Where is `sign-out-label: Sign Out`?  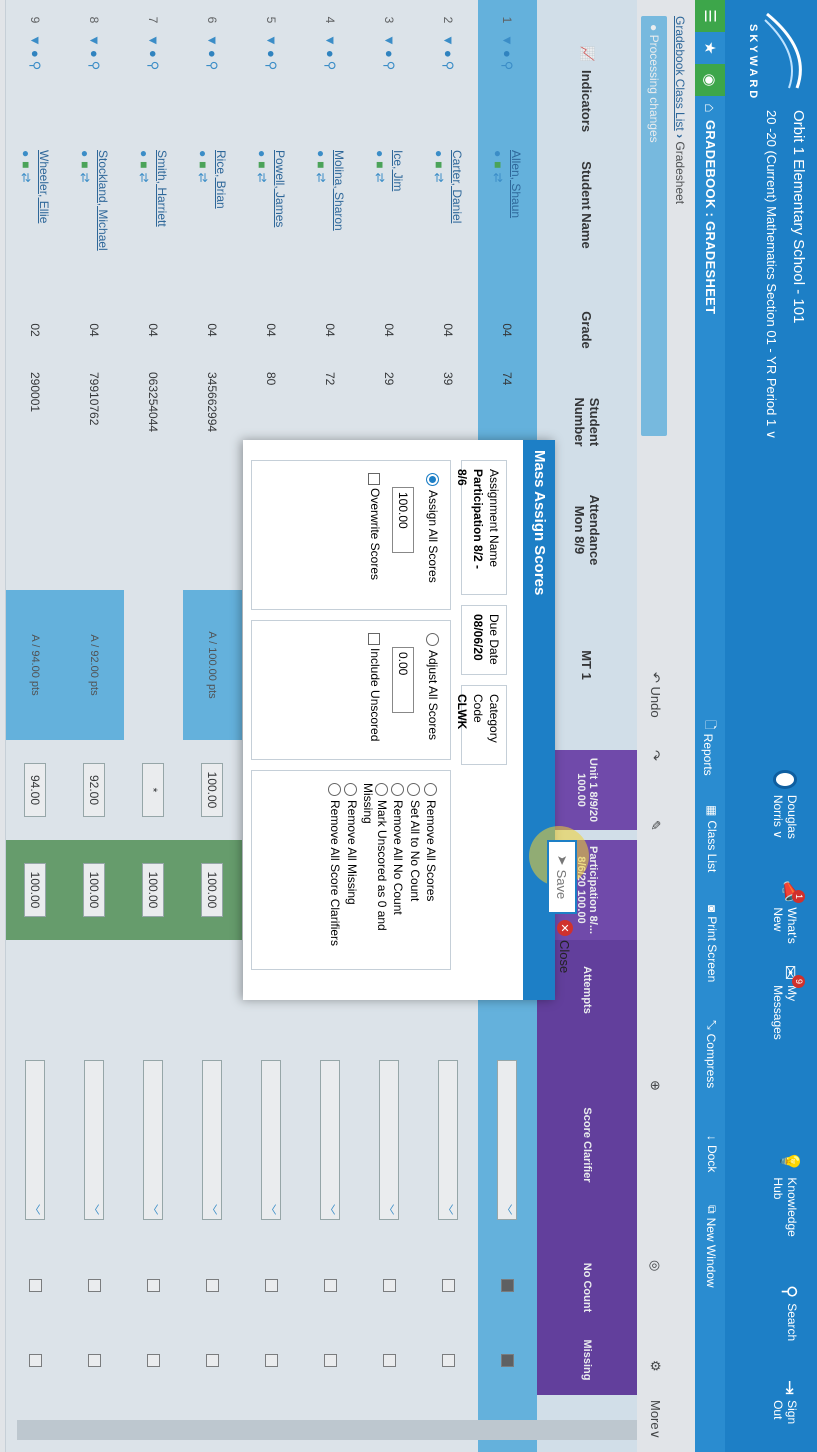
sign-out-label: Sign Out is located at coordinates (785, 1412).